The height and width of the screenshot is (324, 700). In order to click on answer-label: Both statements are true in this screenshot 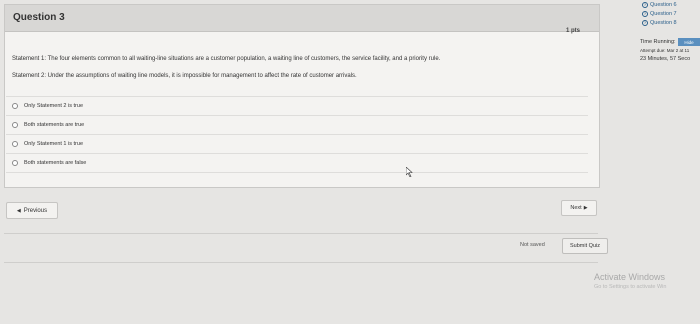, I will do `click(54, 125)`.